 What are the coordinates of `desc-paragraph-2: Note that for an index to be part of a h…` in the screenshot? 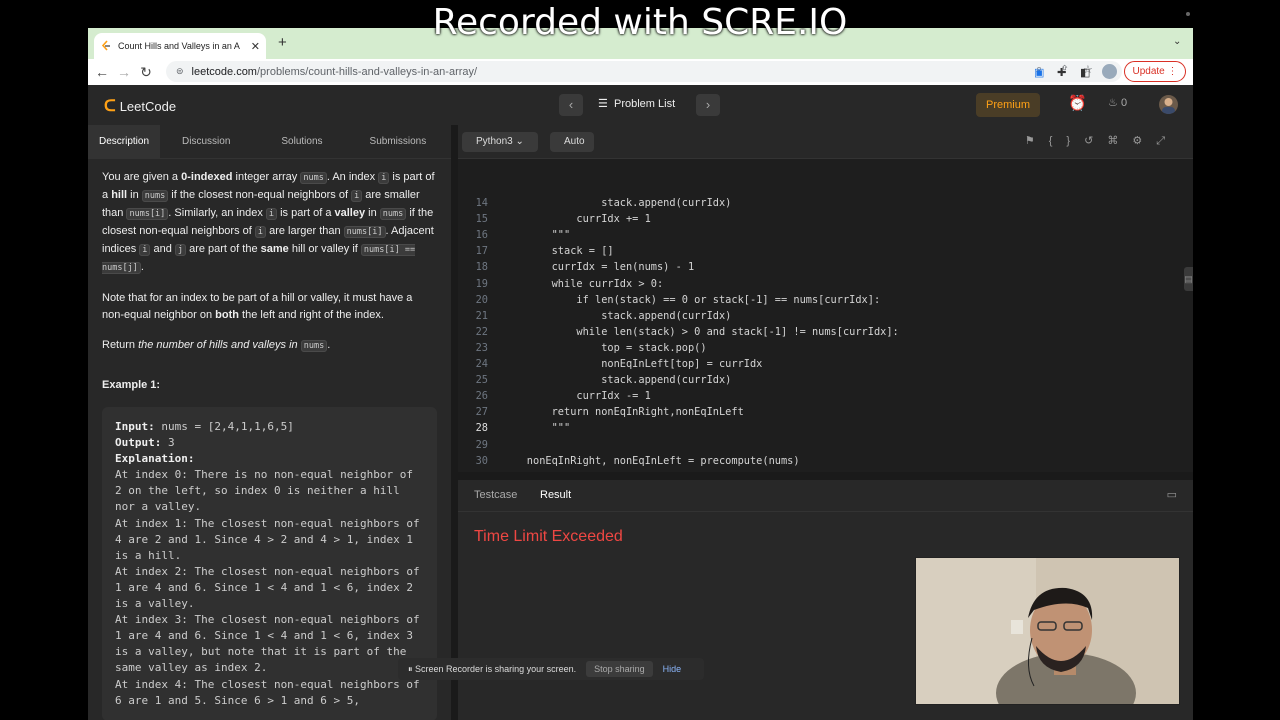 It's located at (257, 306).